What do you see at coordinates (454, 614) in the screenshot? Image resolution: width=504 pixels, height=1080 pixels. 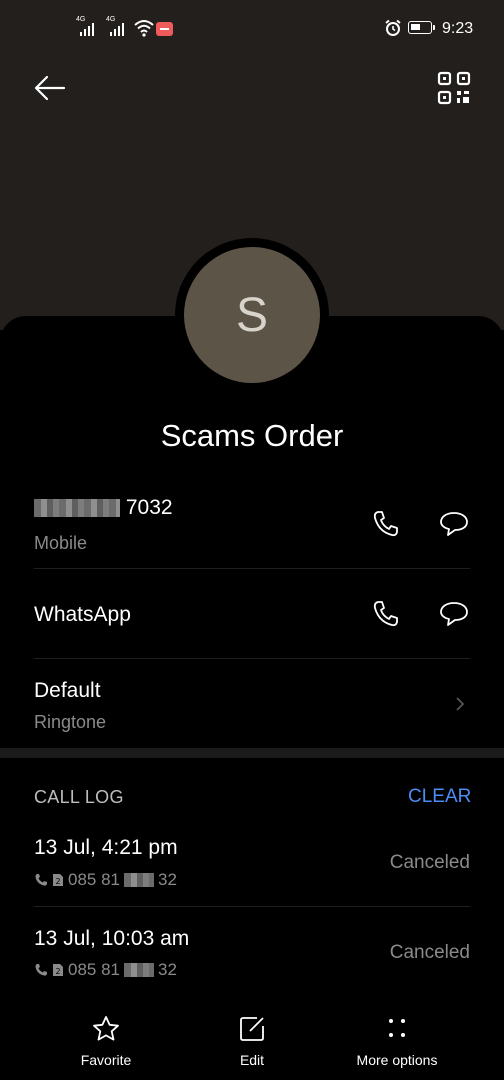 I see `whatsapp-message-icon` at bounding box center [454, 614].